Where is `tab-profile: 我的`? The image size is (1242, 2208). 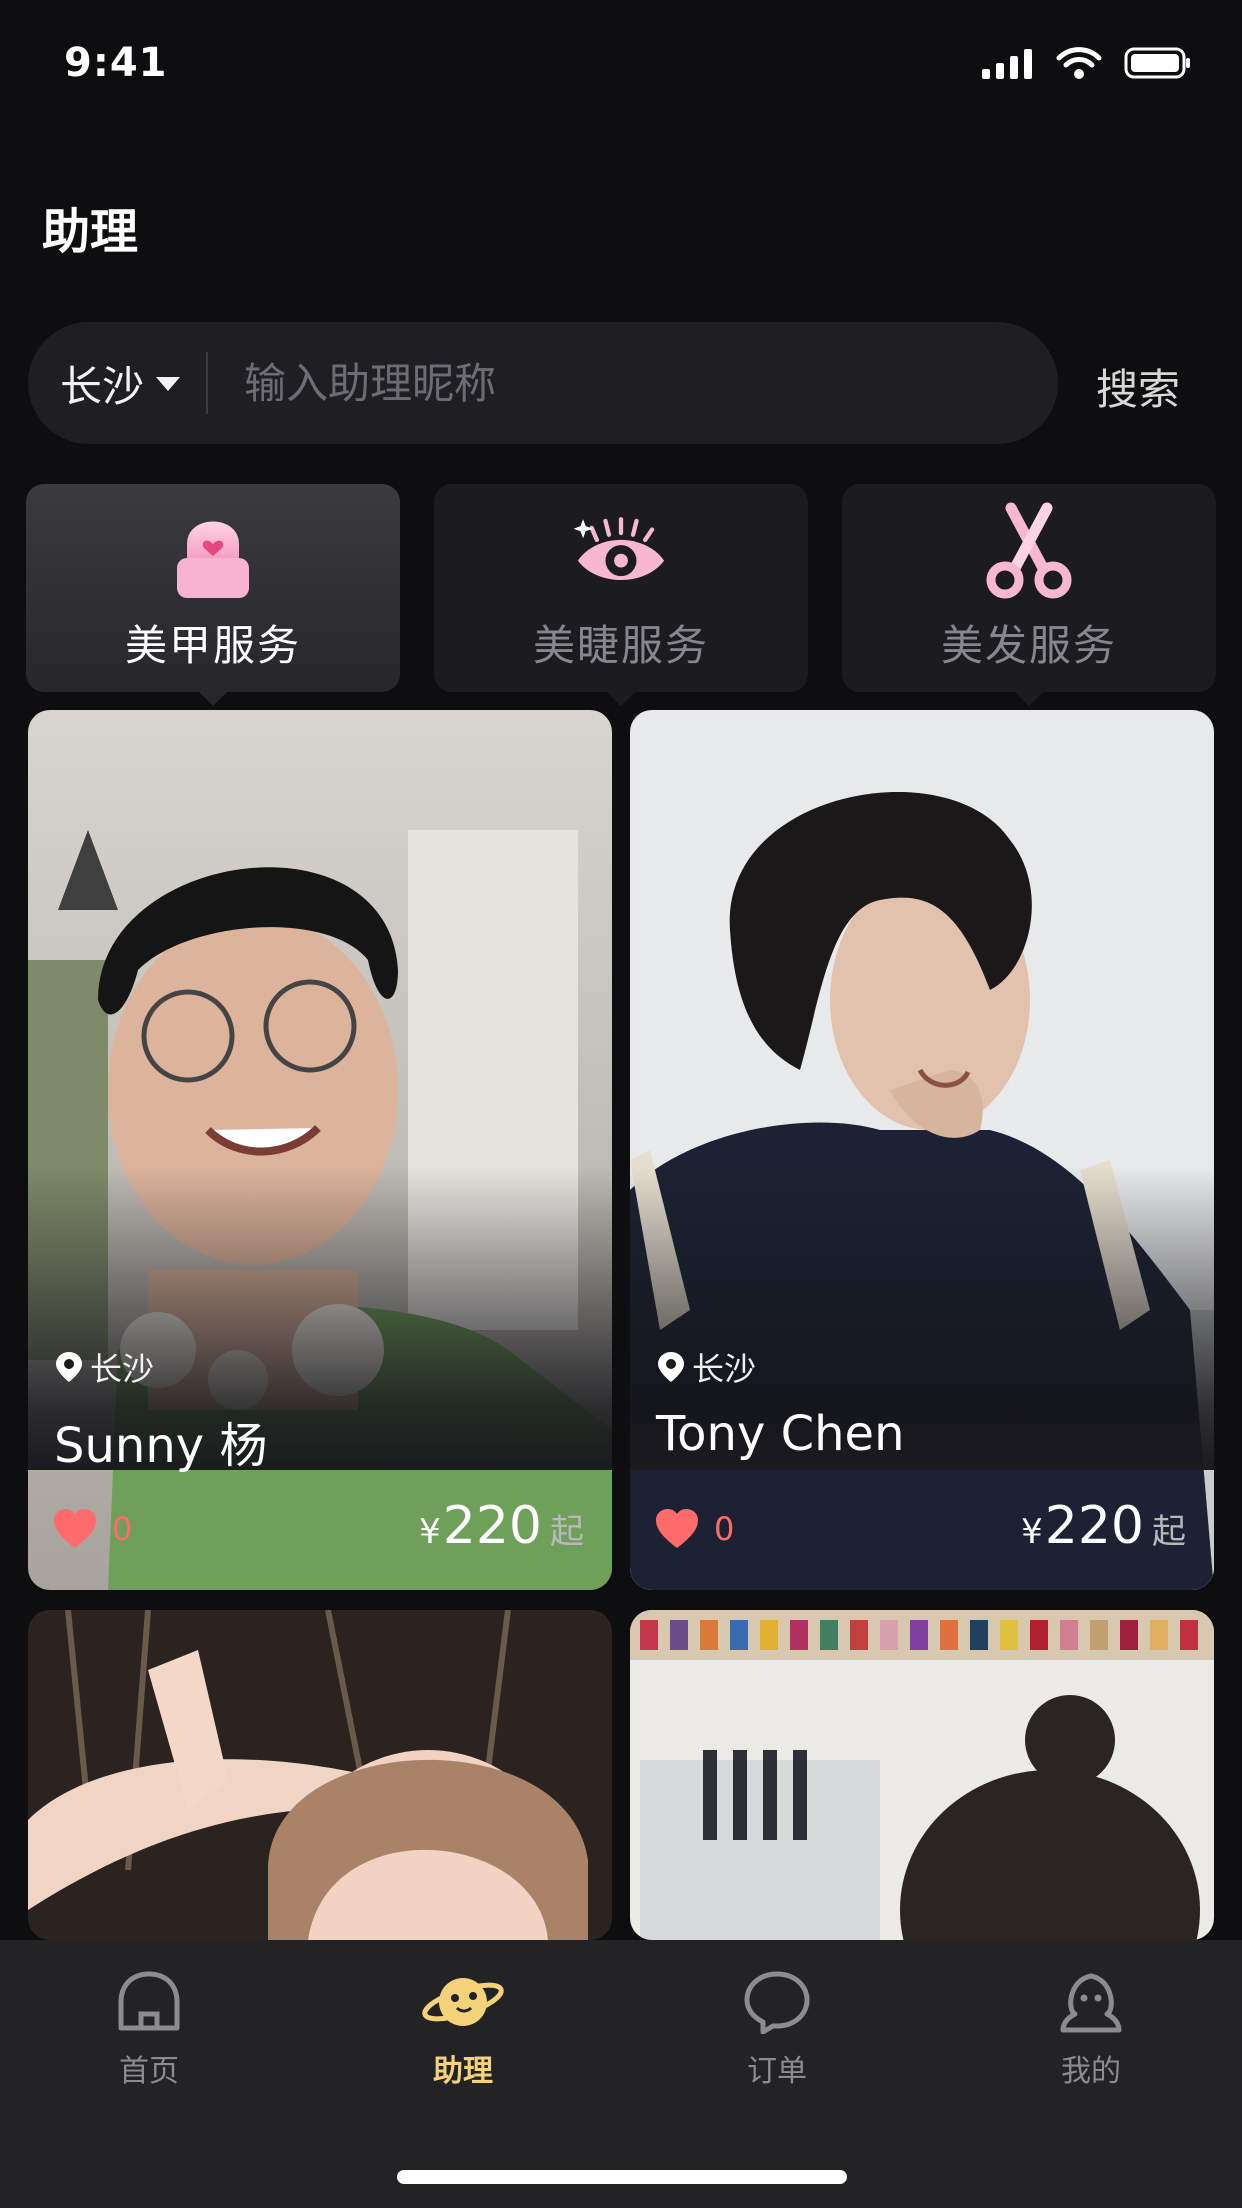 tab-profile: 我的 is located at coordinates (1091, 2030).